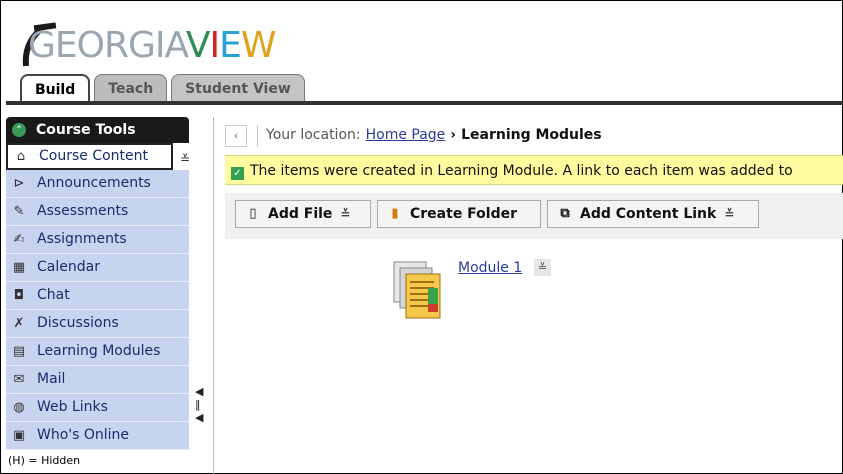 Image resolution: width=843 pixels, height=474 pixels. Describe the element at coordinates (82, 239) in the screenshot. I see `sidebar-item-label: Assignments` at that location.